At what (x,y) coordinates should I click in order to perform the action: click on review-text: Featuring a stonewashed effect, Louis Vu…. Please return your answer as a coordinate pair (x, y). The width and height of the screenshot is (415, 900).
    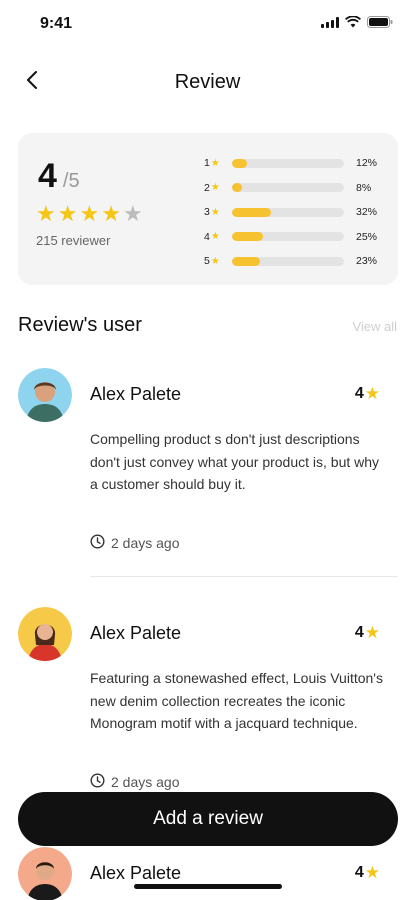
    Looking at the image, I should click on (236, 700).